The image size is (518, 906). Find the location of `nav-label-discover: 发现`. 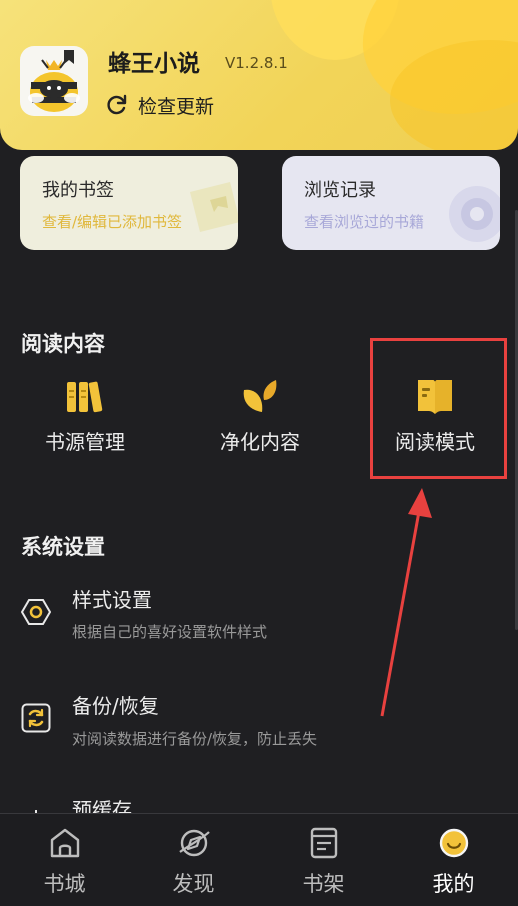

nav-label-discover: 发现 is located at coordinates (193, 884).